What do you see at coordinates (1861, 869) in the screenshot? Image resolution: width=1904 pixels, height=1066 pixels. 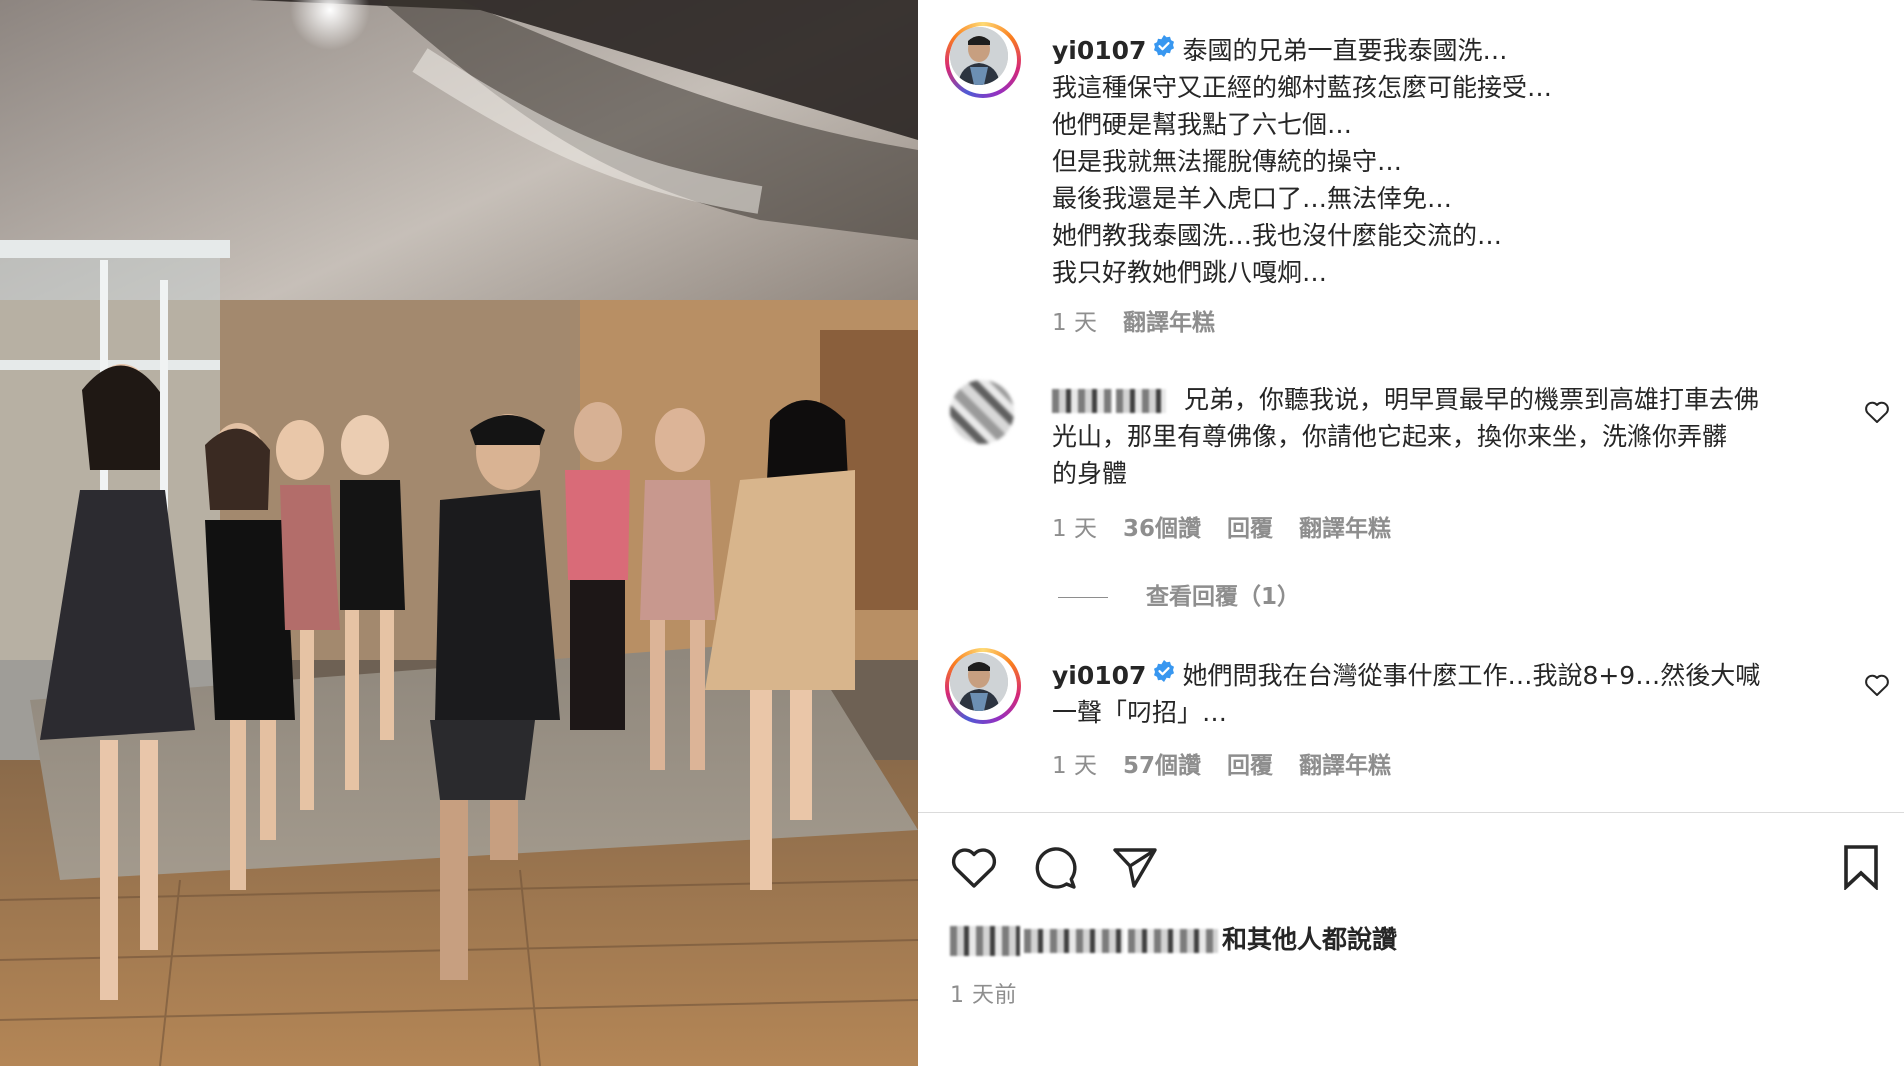 I see `bookmark-icon` at bounding box center [1861, 869].